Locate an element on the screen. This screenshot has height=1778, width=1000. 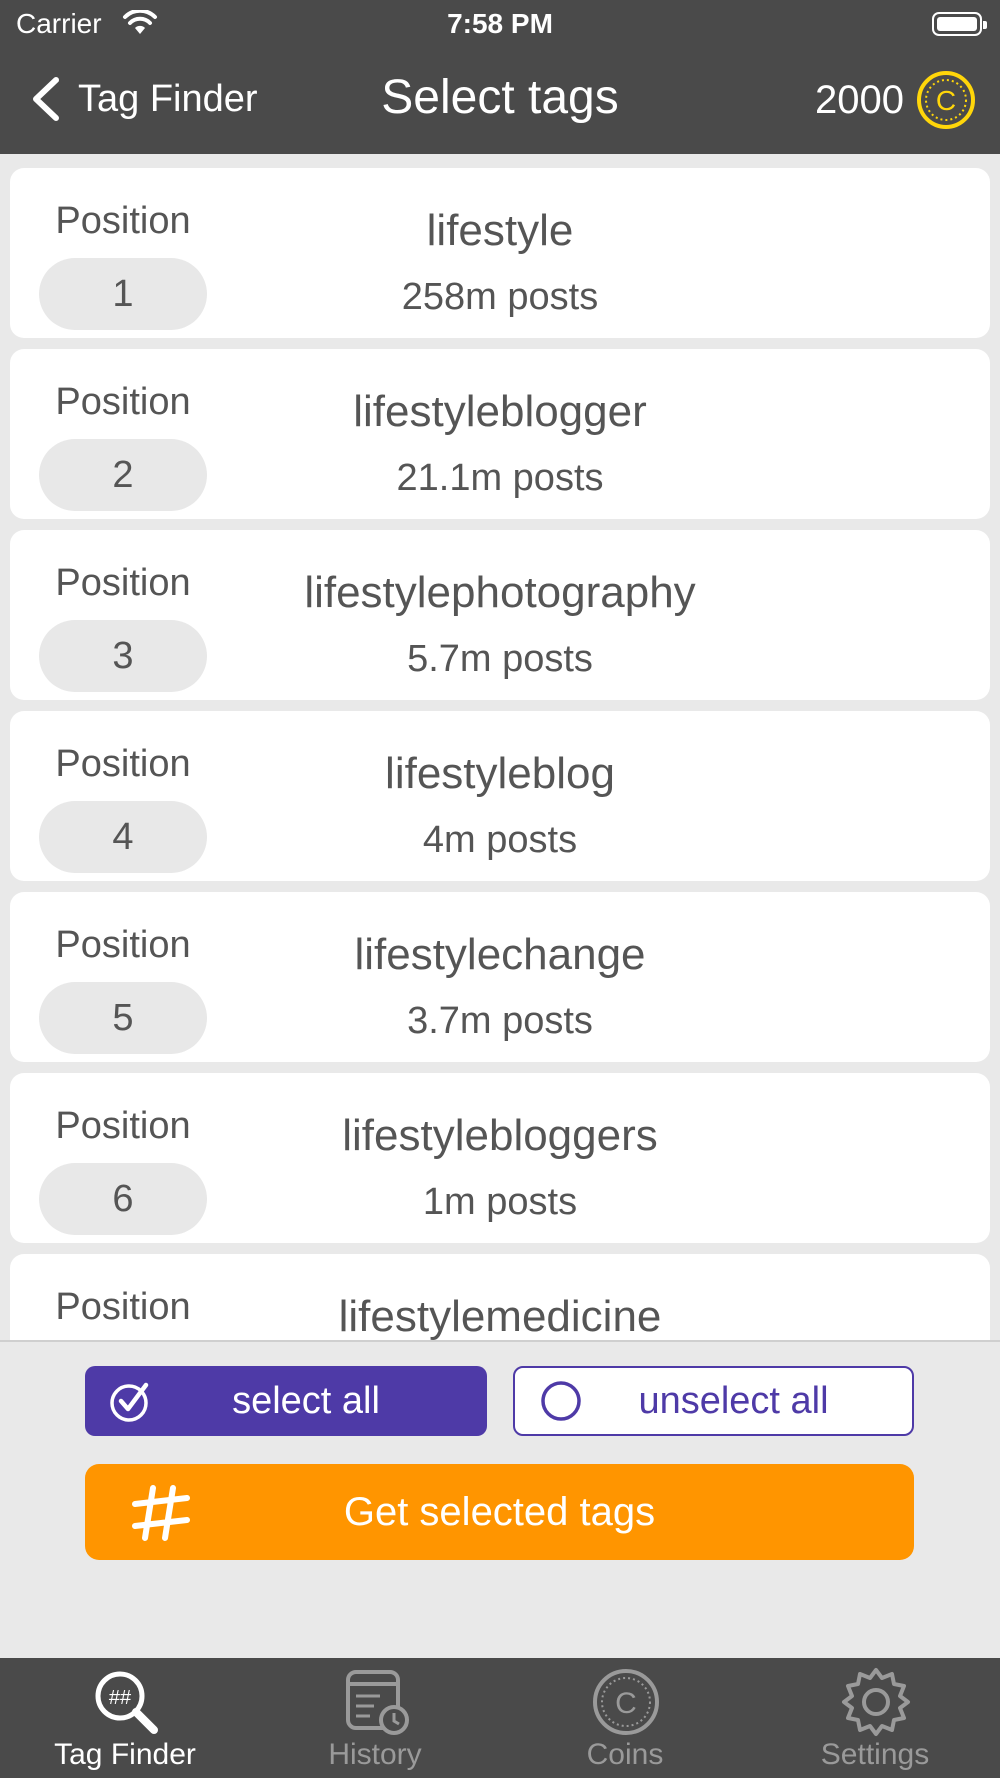
tag-row: Position 5 lifestylechange 3.7m posts is located at coordinates (500, 977).